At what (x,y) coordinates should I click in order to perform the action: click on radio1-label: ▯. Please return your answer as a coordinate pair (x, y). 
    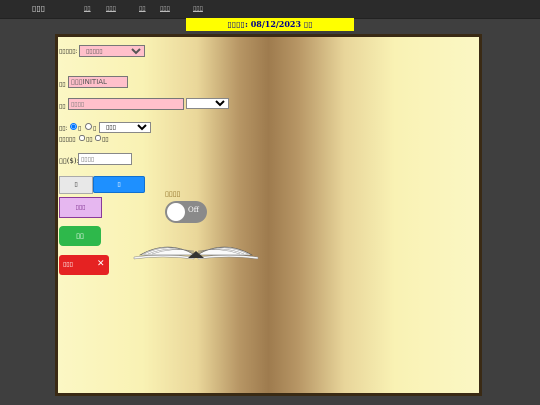
    Looking at the image, I should click on (80, 128).